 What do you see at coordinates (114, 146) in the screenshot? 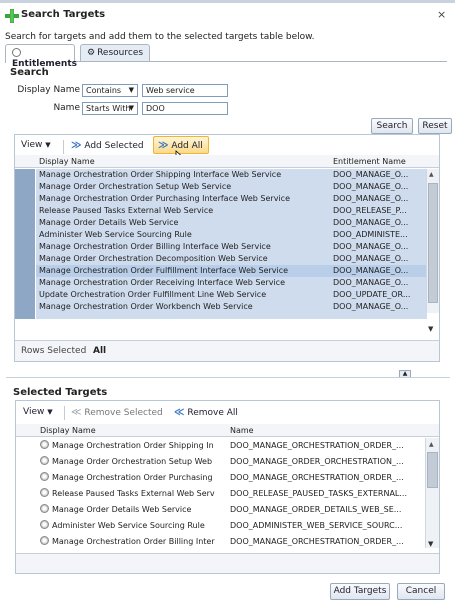
I see `add-selected-label: Add Selected` at bounding box center [114, 146].